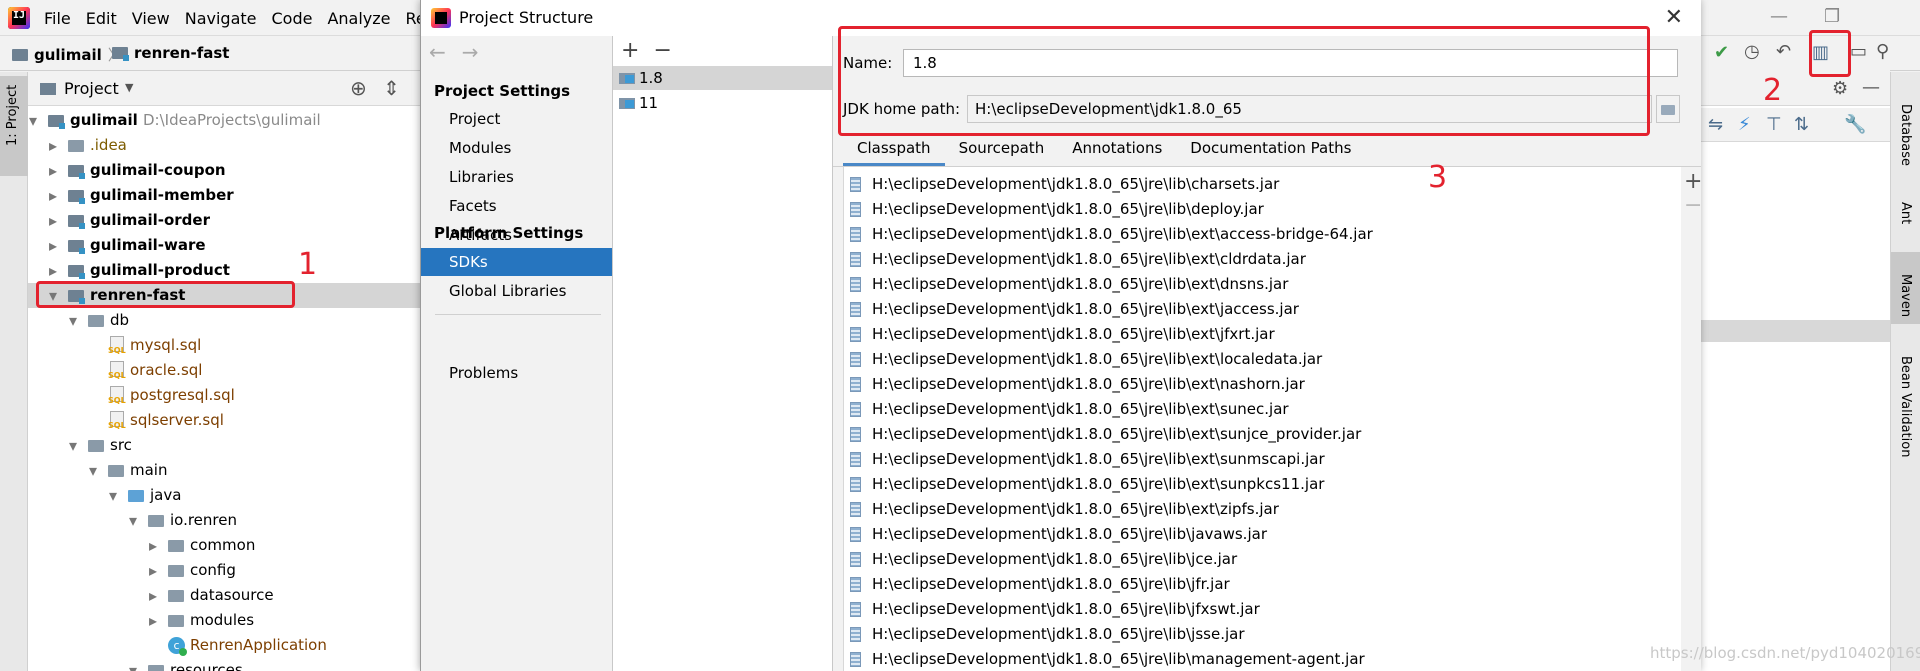  What do you see at coordinates (224, 245) in the screenshot?
I see `tree-row: ▸ gulimail-ware` at bounding box center [224, 245].